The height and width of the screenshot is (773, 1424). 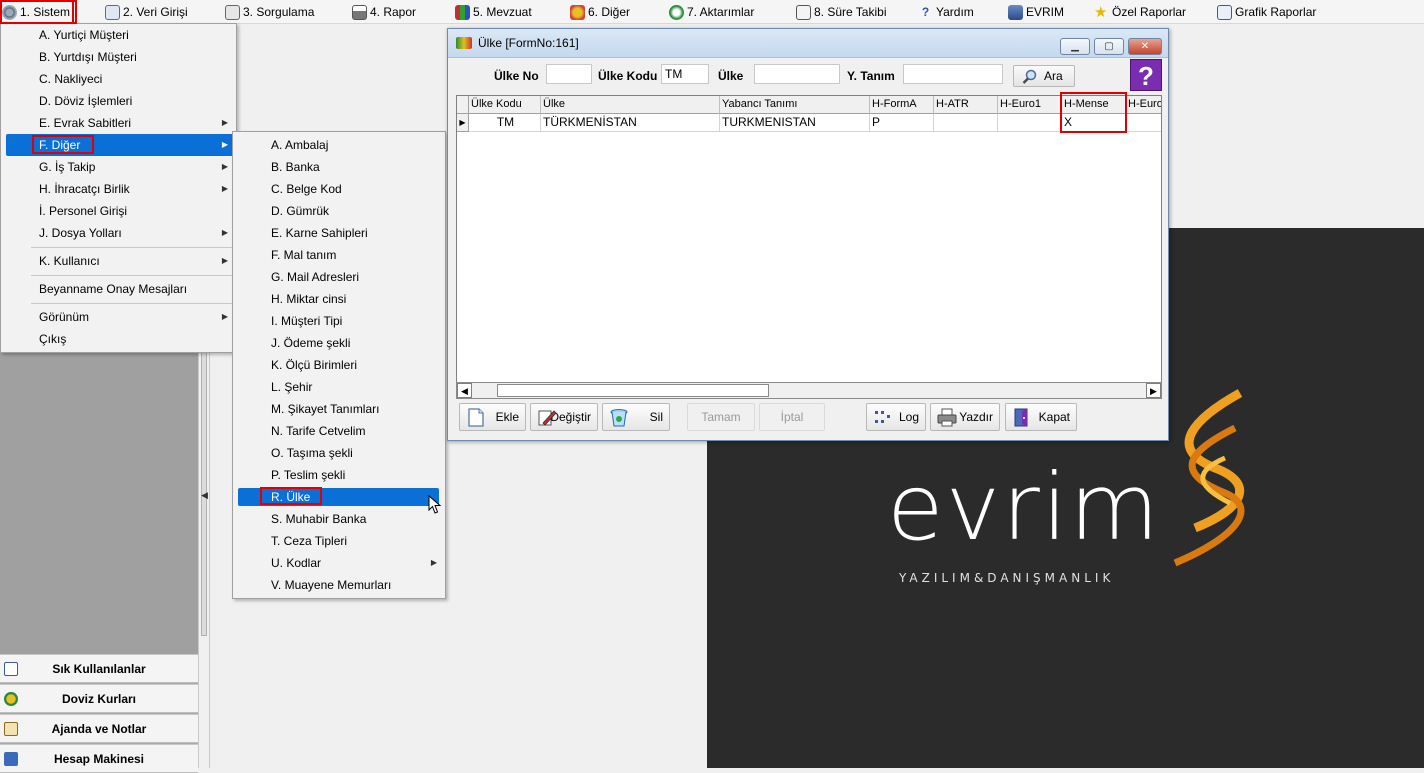 I want to click on sil-button: Sil, so click(x=636, y=417).